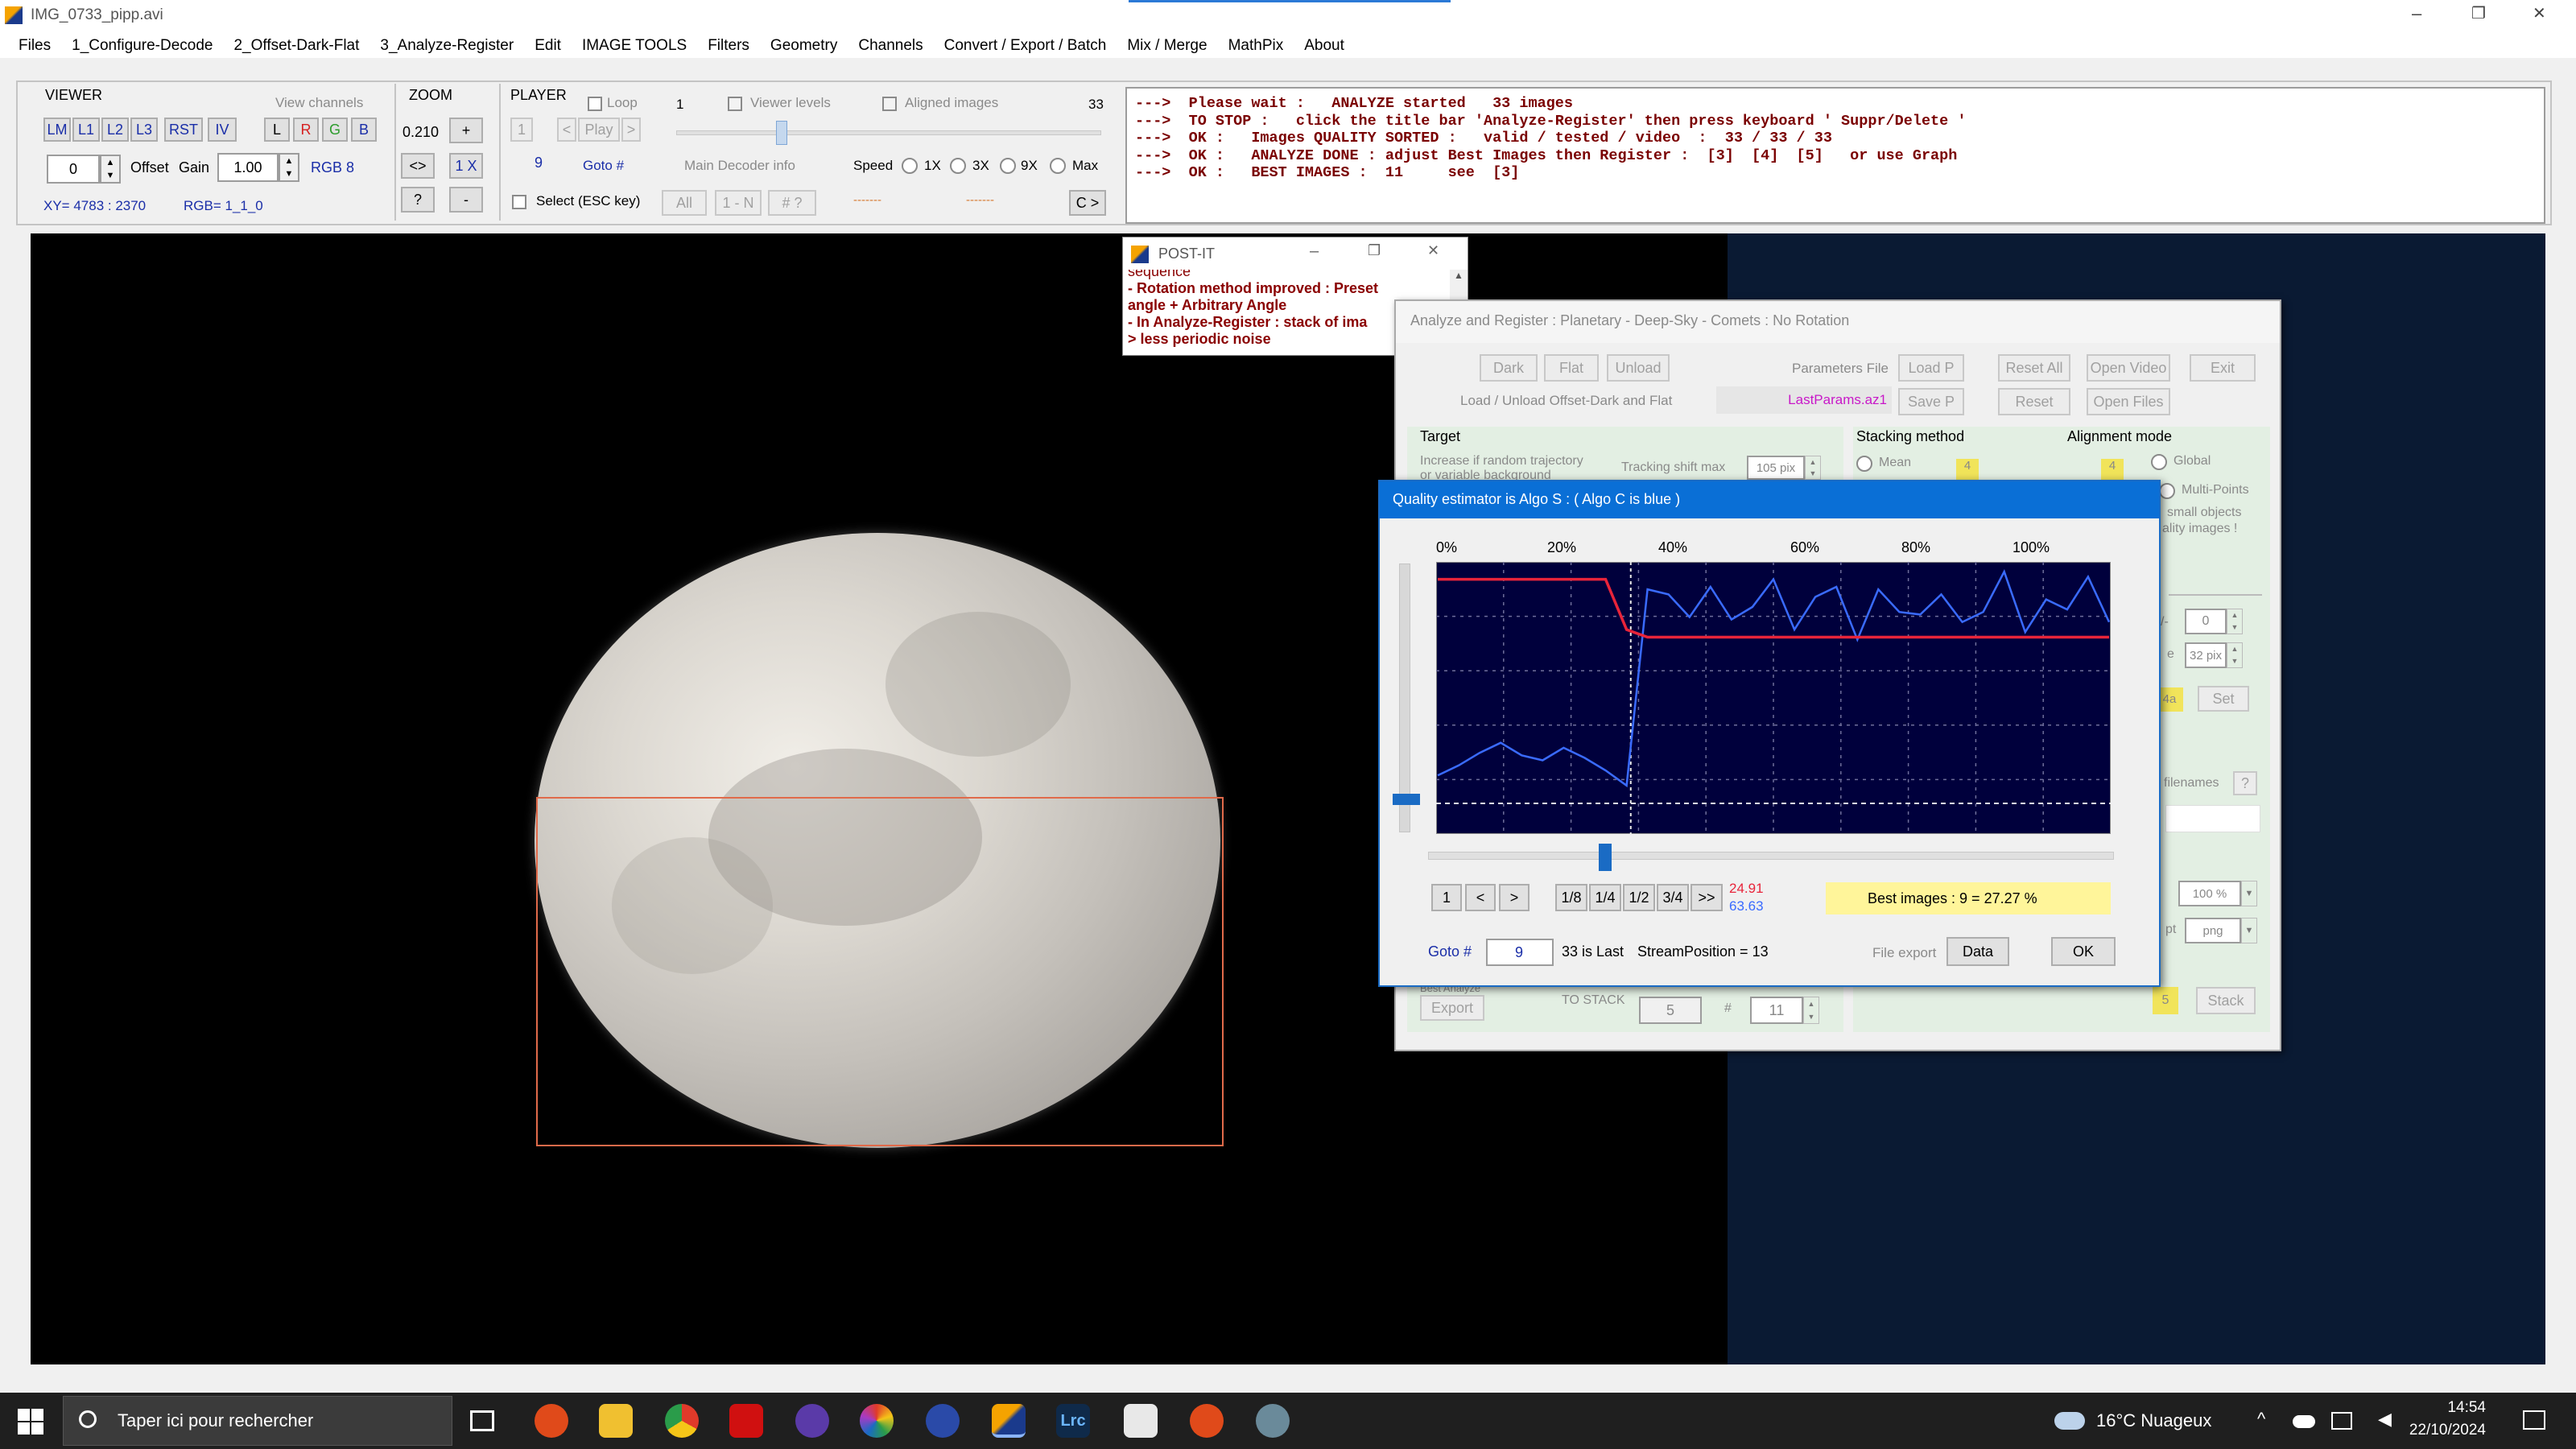 The image size is (2576, 1449). What do you see at coordinates (30, 1422) in the screenshot?
I see `windows-start-icon` at bounding box center [30, 1422].